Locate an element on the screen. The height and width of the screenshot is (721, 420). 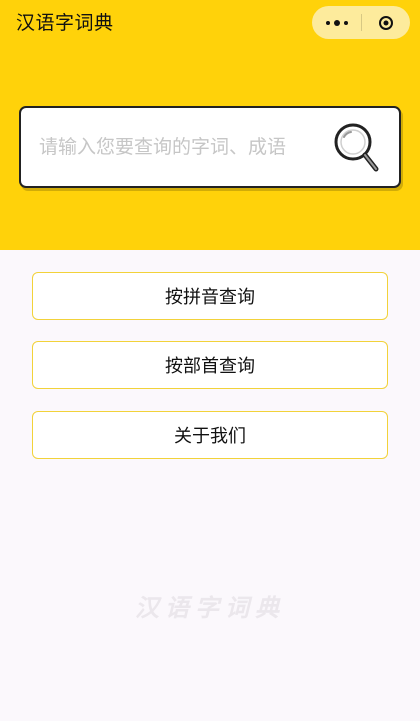
more-button is located at coordinates (336, 22).